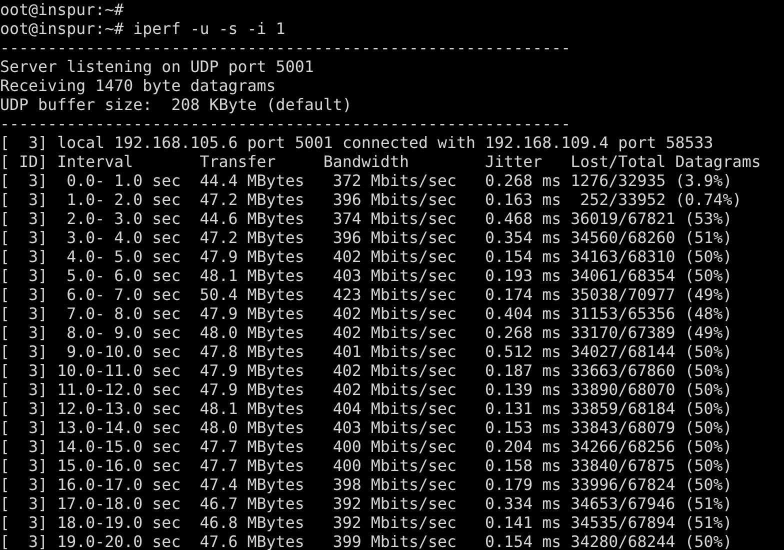  What do you see at coordinates (366, 389) in the screenshot?
I see `terminal-line: [ 3] 11.0-12.0 sec 47.9 MBytes 402 Mbits/sec 0.139 ms 33890/68070 (50%)` at bounding box center [366, 389].